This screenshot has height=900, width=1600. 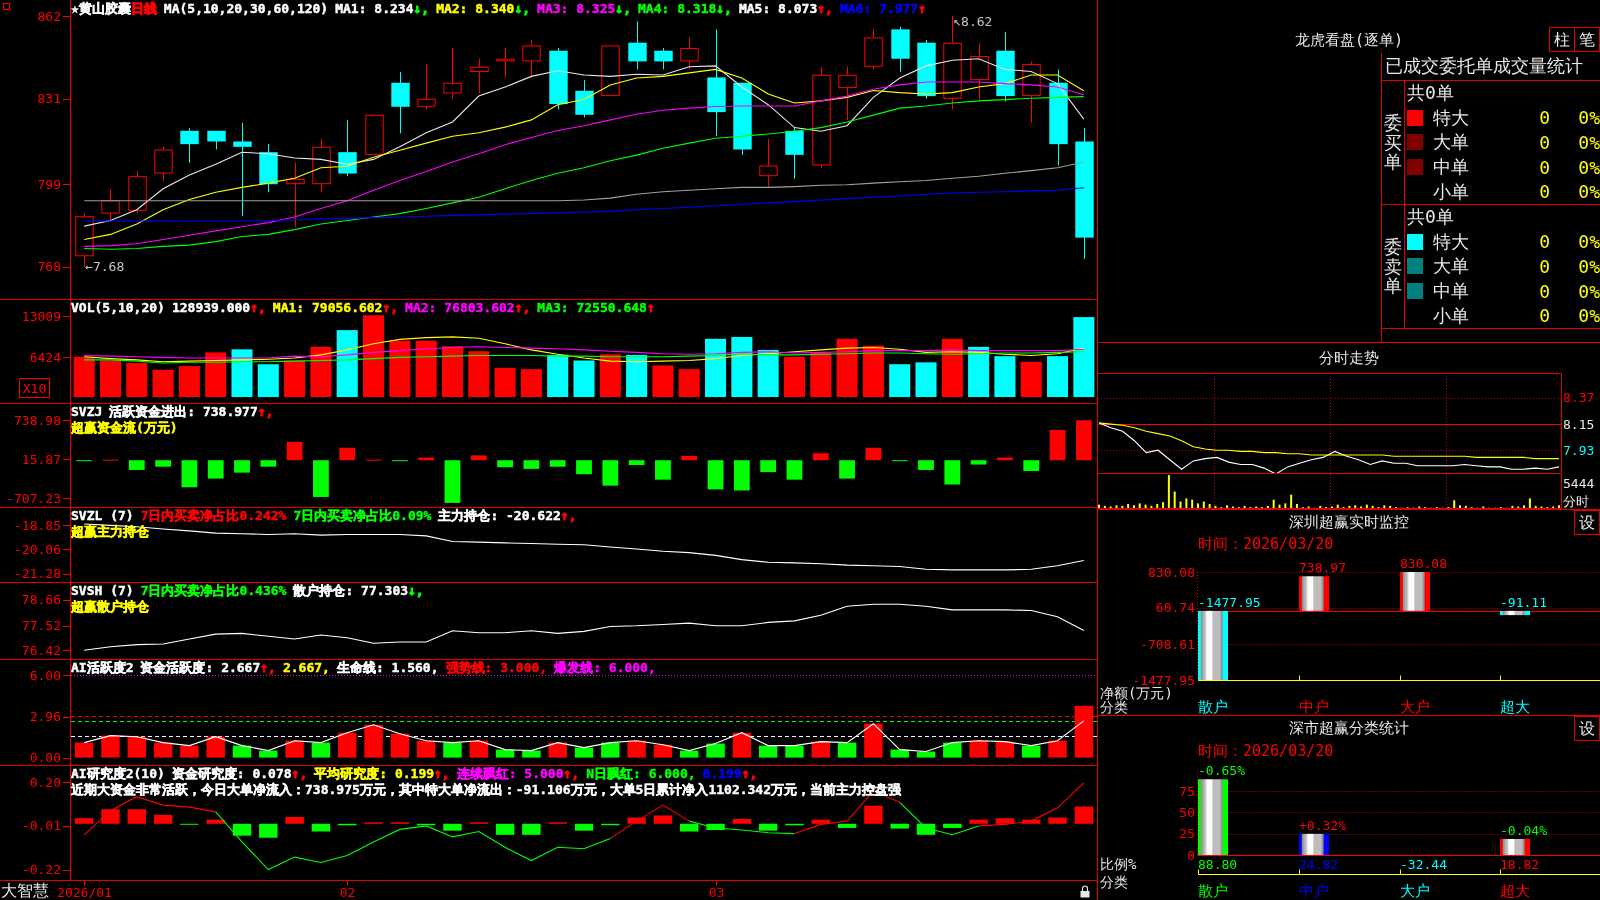 What do you see at coordinates (1576, 501) in the screenshot?
I see `unit-label: 分时` at bounding box center [1576, 501].